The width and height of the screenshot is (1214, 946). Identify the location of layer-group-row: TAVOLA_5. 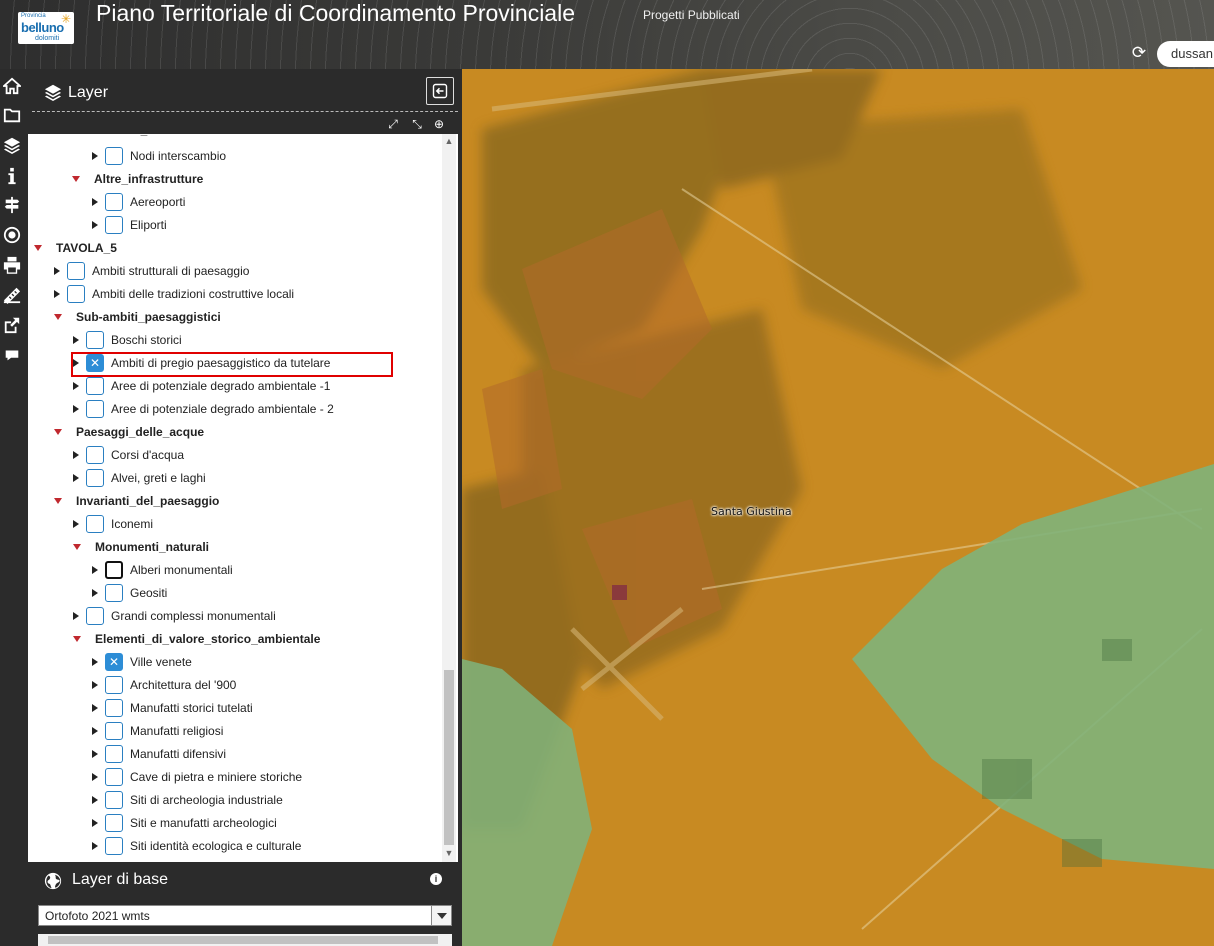
(75, 248).